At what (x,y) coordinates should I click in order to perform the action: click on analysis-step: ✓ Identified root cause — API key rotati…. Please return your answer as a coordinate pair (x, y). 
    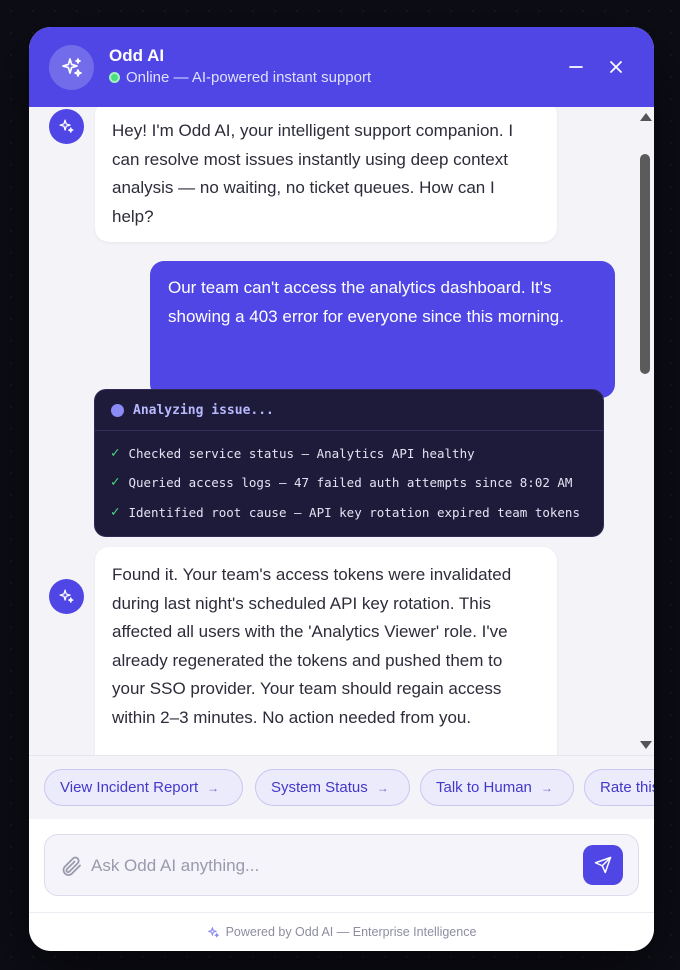
    Looking at the image, I should click on (345, 512).